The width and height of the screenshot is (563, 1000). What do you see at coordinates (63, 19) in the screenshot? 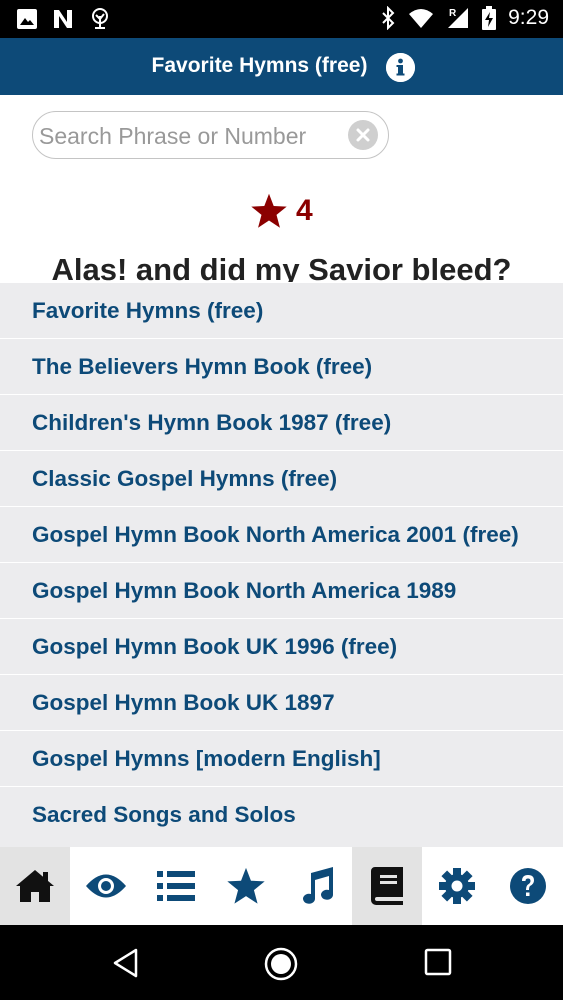
I see `n-app-icon` at bounding box center [63, 19].